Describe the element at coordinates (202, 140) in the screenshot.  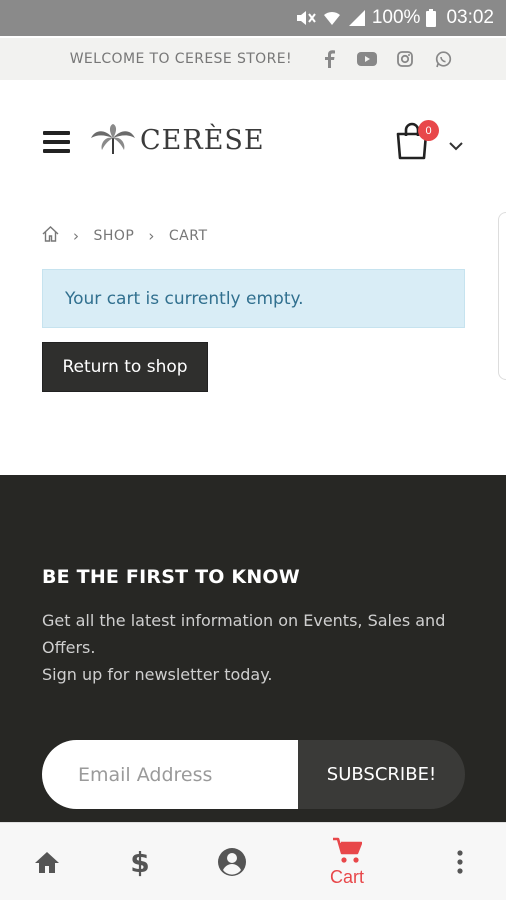
I see `logo-text: CERÈSE` at that location.